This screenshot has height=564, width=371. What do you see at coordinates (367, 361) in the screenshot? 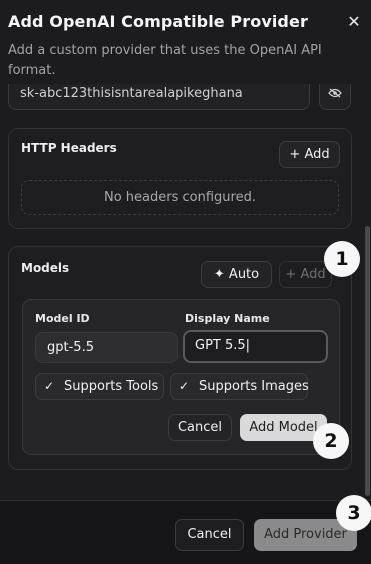
I see `scrollbar` at bounding box center [367, 361].